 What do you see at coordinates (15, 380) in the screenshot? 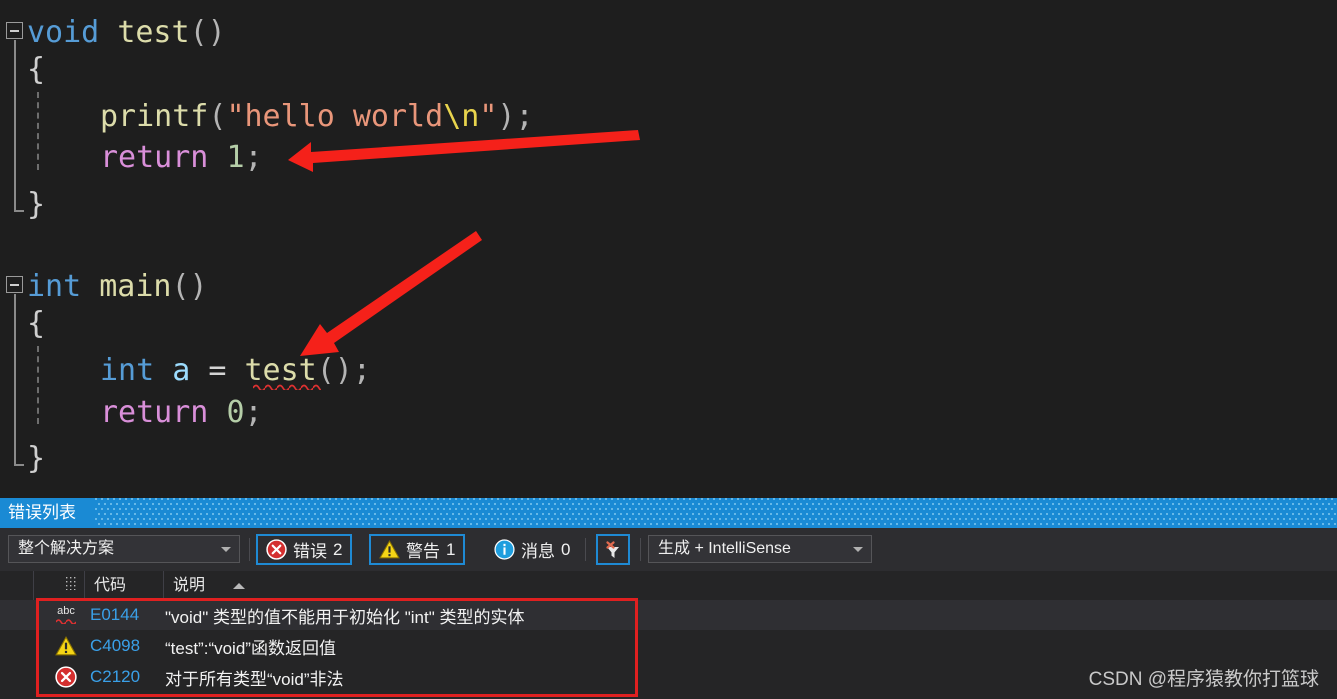
I see `block-guide-main` at bounding box center [15, 380].